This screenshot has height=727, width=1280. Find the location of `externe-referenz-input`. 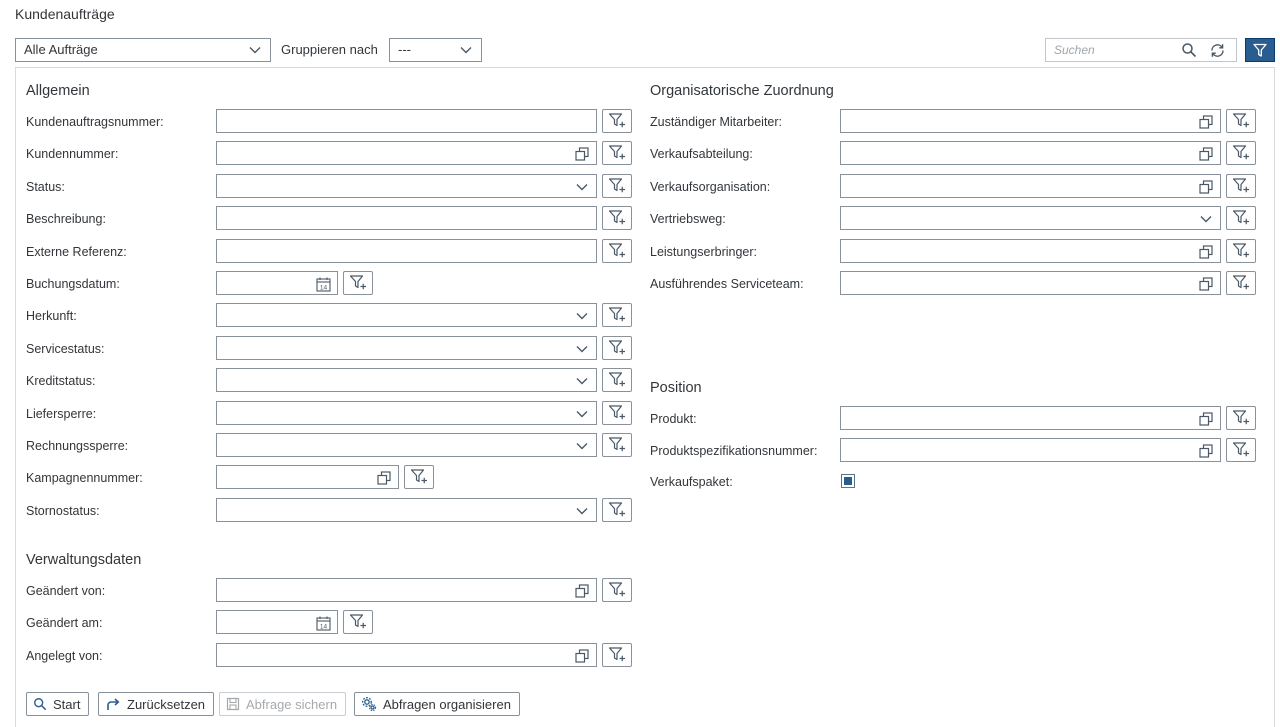

externe-referenz-input is located at coordinates (394, 250).